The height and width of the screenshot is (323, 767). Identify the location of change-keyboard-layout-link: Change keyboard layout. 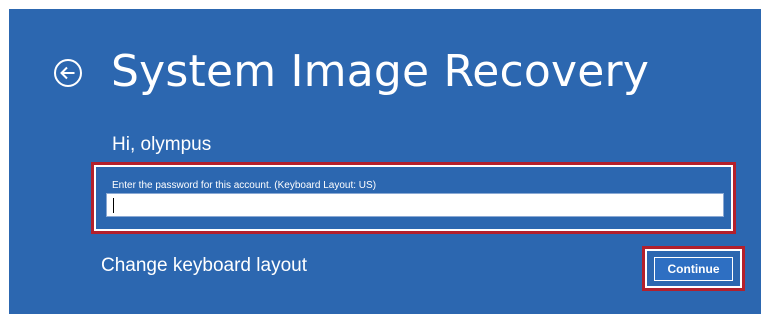
(204, 266).